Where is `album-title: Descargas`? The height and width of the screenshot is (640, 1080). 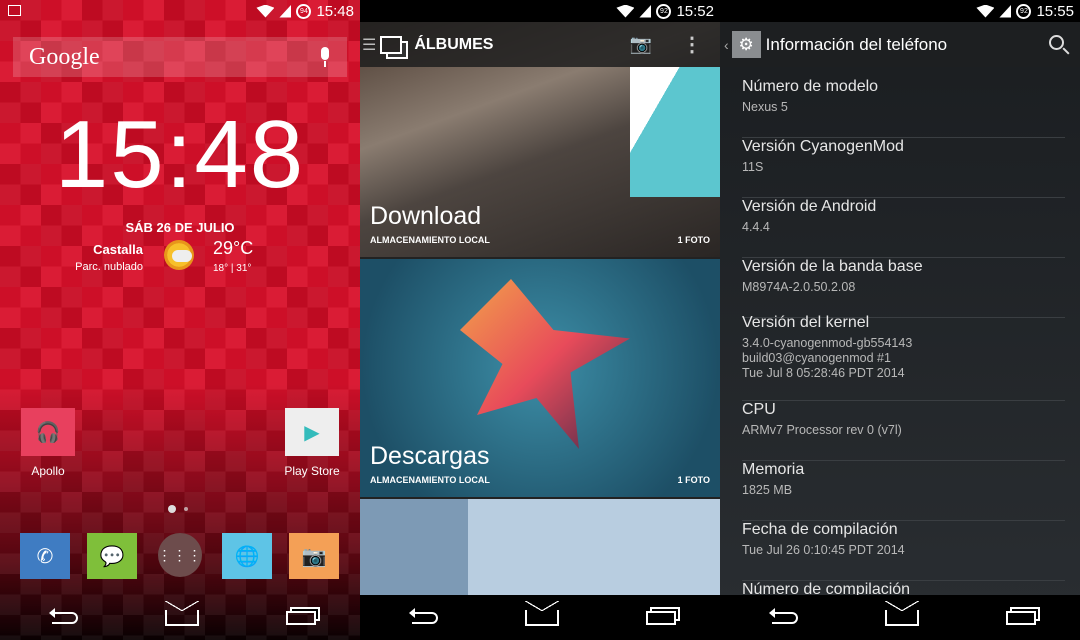
album-title: Descargas is located at coordinates (430, 456).